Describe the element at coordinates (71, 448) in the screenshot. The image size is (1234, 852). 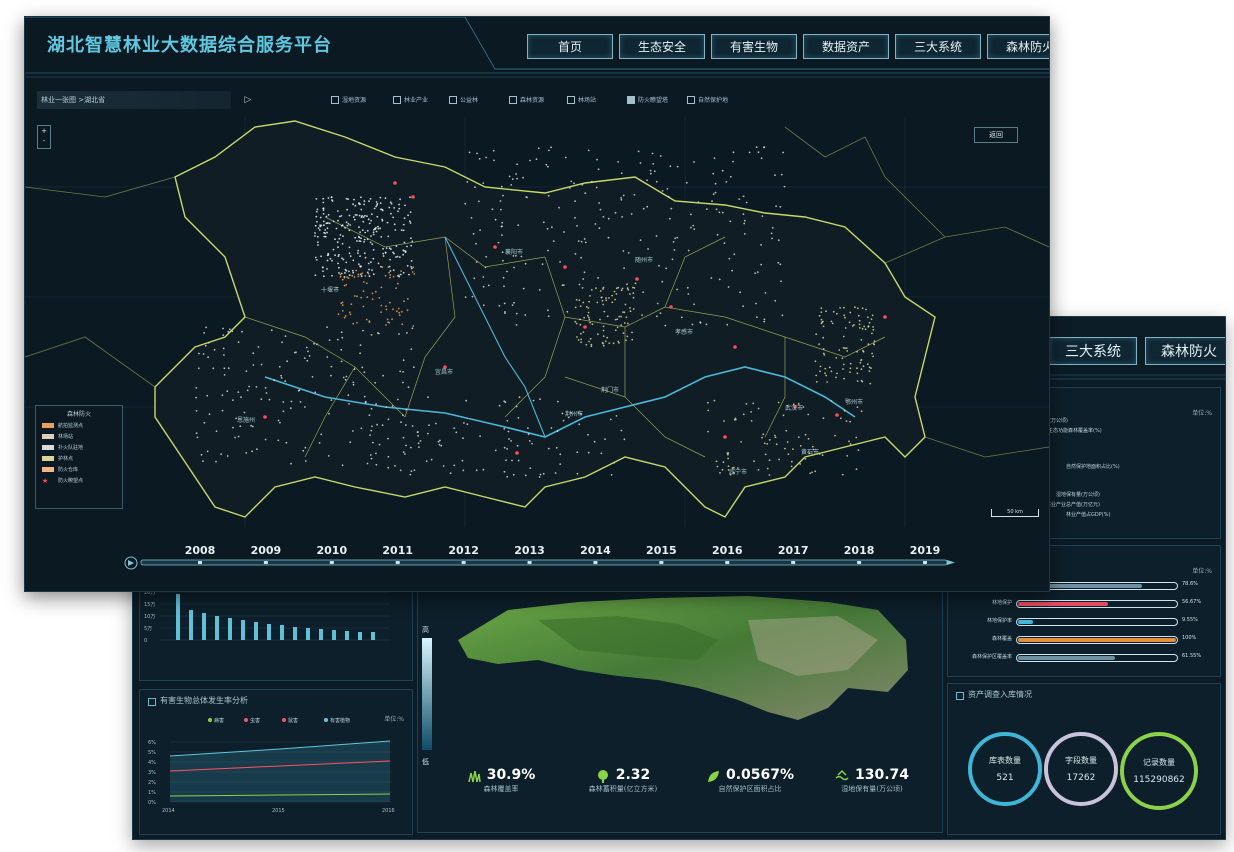
I see `legend-label: 扑火队驻地` at that location.